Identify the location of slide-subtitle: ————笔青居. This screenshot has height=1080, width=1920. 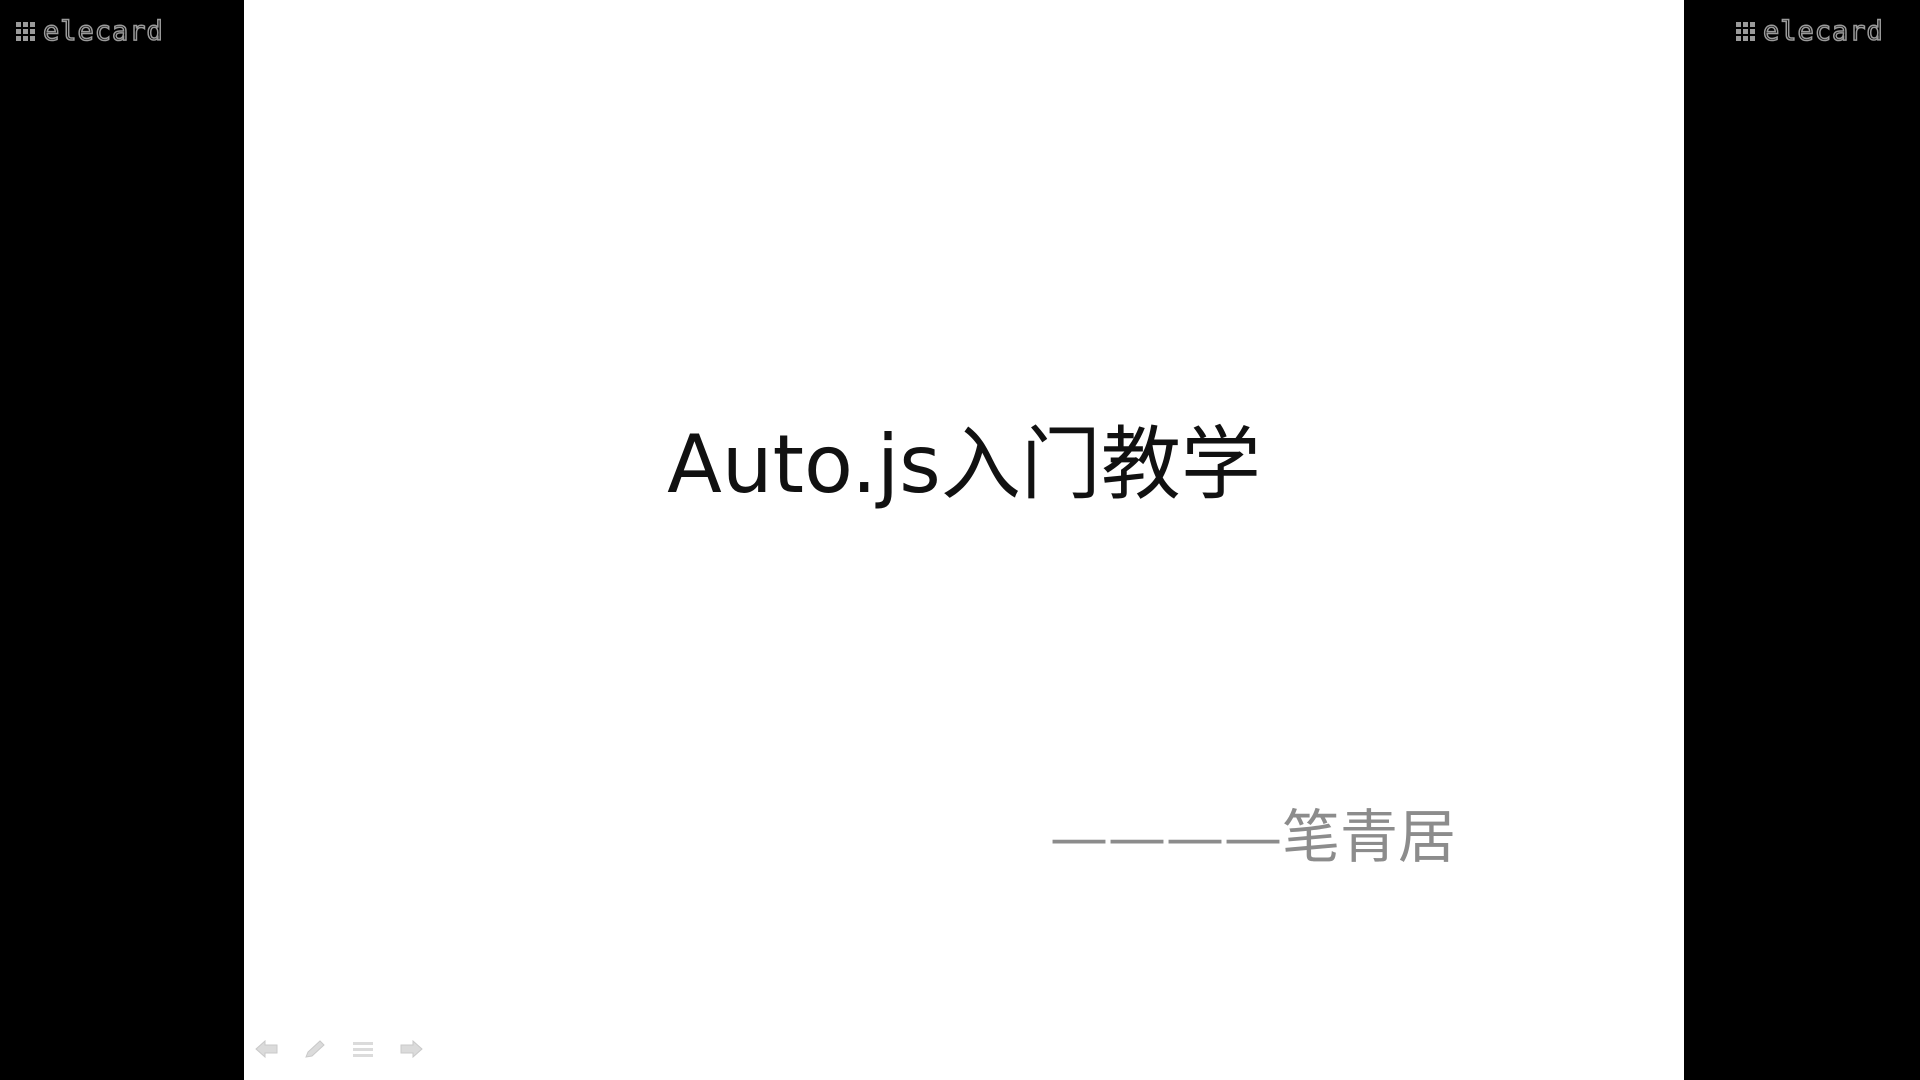
(1253, 837).